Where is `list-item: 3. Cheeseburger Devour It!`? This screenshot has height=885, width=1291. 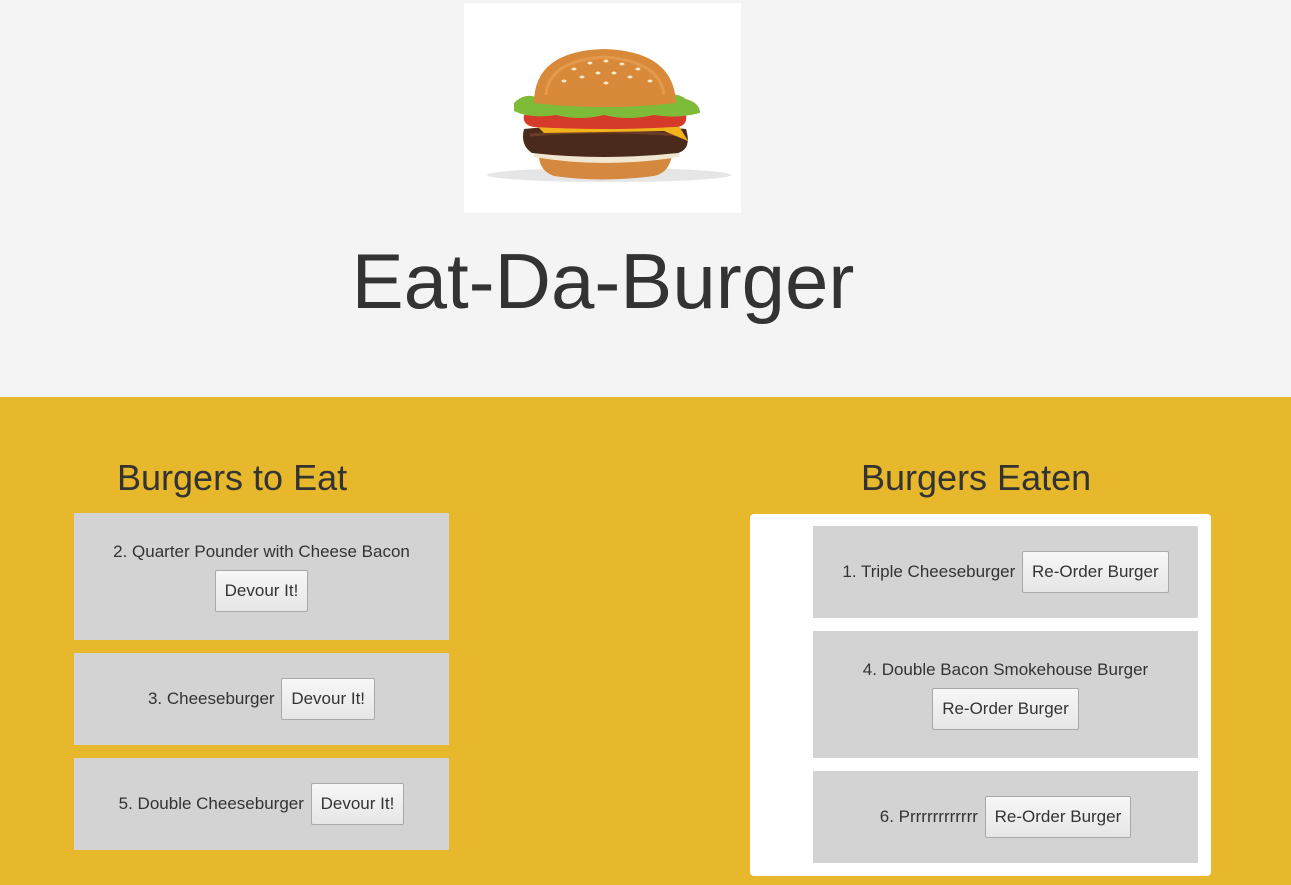
list-item: 3. Cheeseburger Devour It! is located at coordinates (261, 699).